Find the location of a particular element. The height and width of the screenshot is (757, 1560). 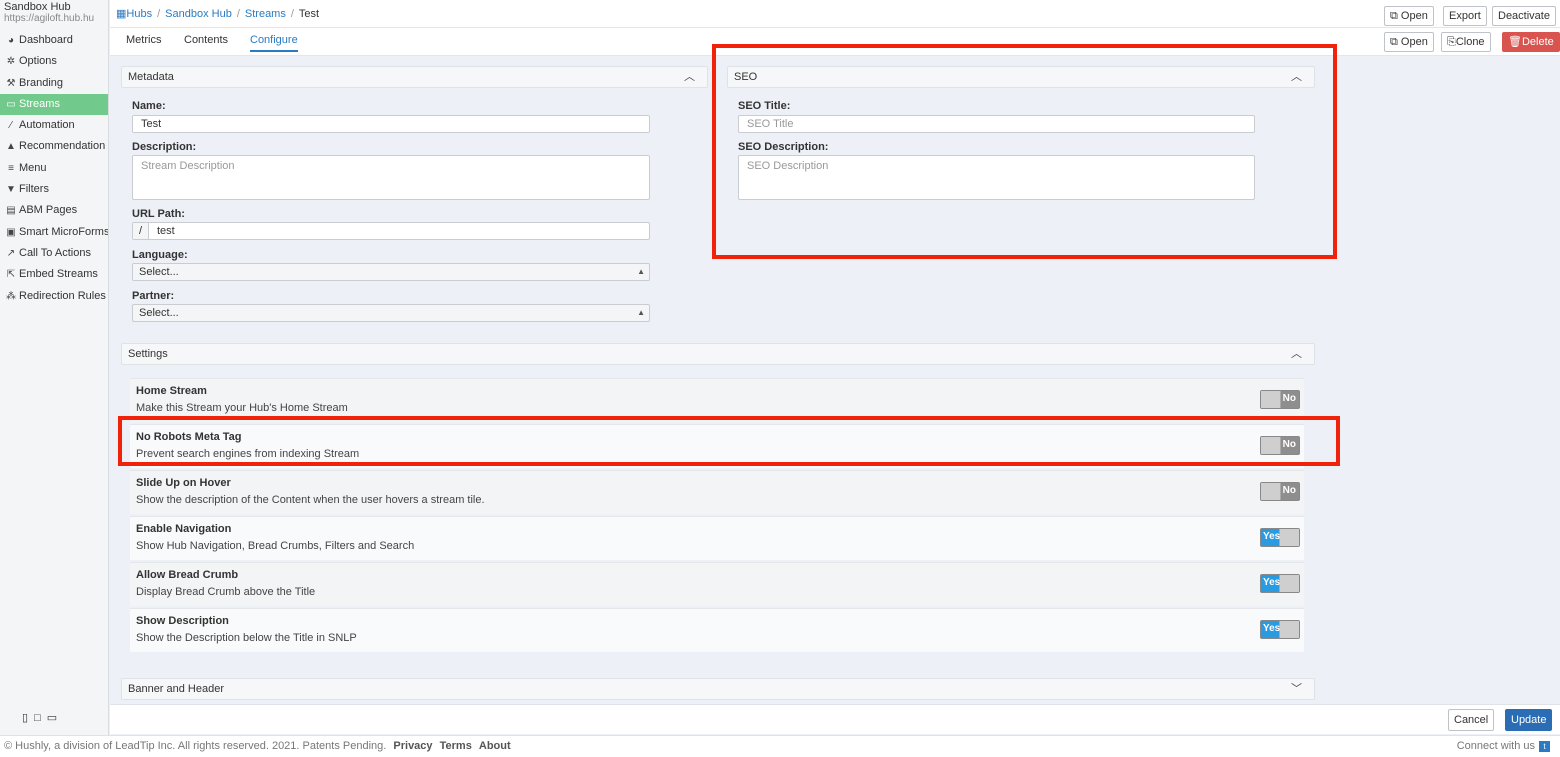

sidebar-item-automation: ⁄ Automation is located at coordinates (54, 125).